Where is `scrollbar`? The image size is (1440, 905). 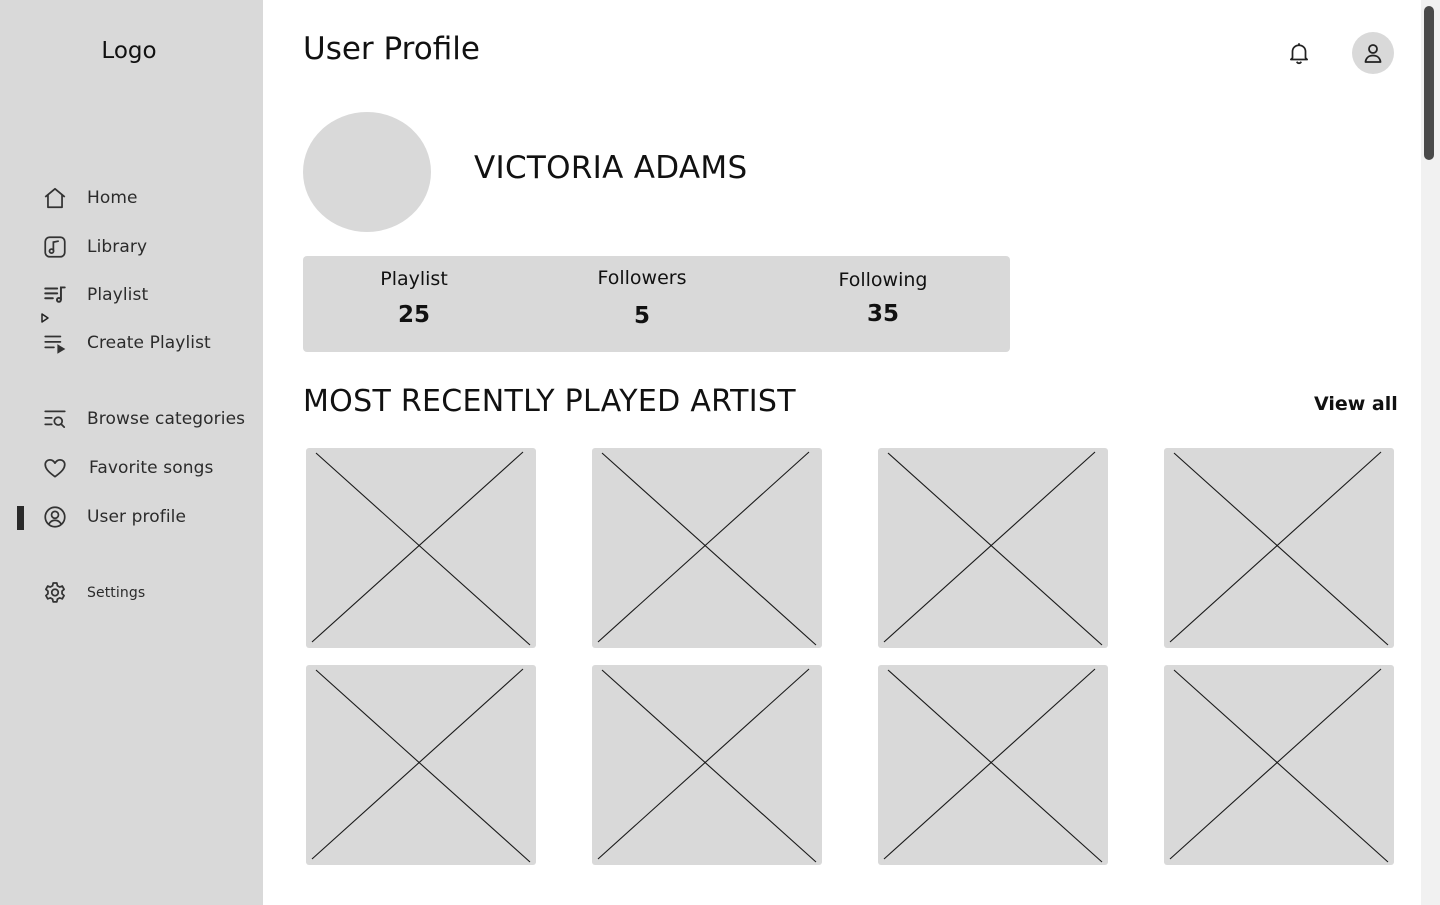 scrollbar is located at coordinates (1430, 452).